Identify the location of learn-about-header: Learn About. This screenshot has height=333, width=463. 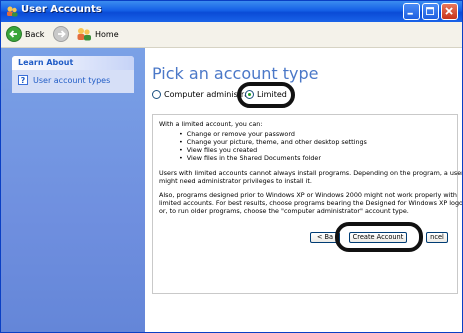
(73, 63).